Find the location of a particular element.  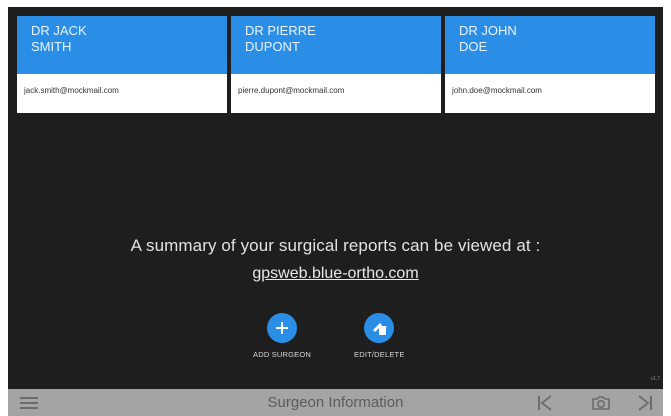

menu-icon is located at coordinates (29, 402).